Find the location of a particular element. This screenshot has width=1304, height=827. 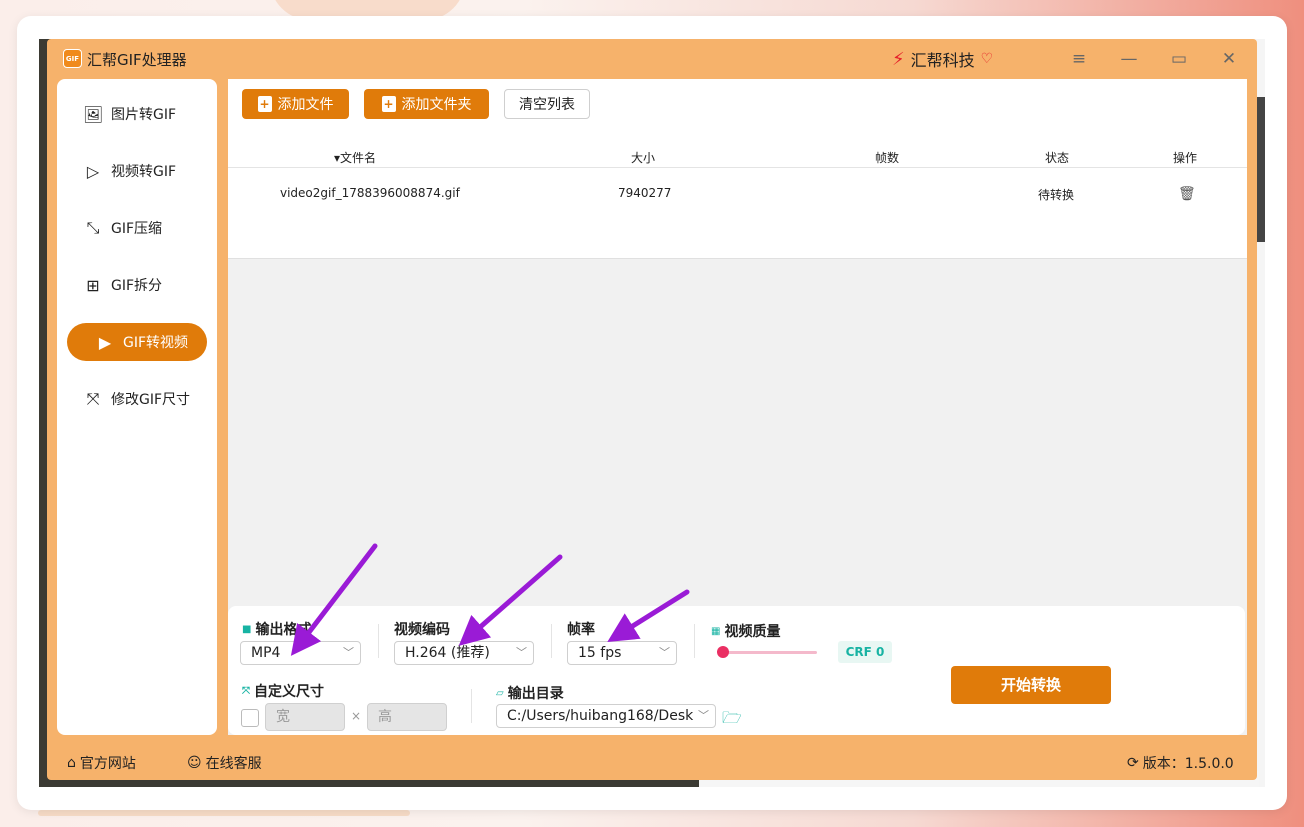

add-file-label: 添加文件 is located at coordinates (305, 105).